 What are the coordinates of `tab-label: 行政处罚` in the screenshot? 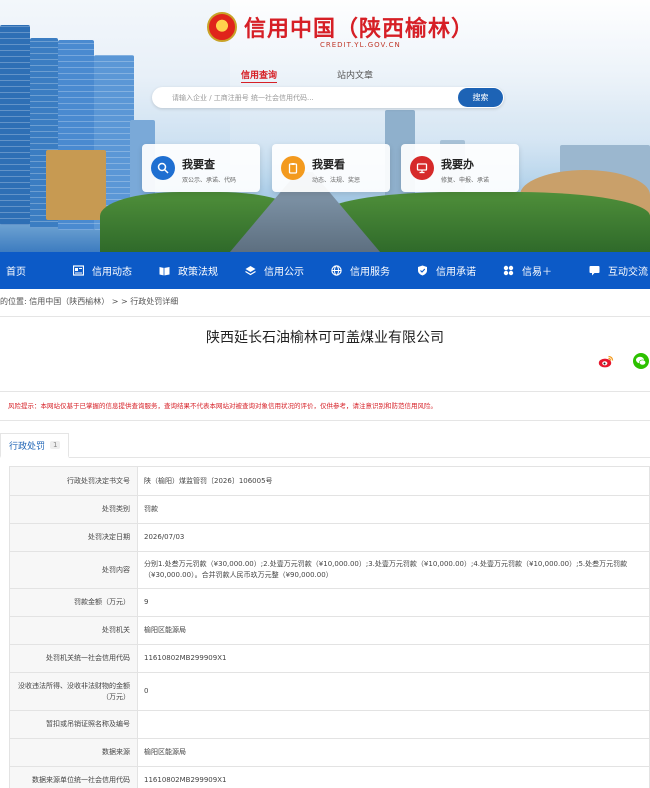 It's located at (27, 446).